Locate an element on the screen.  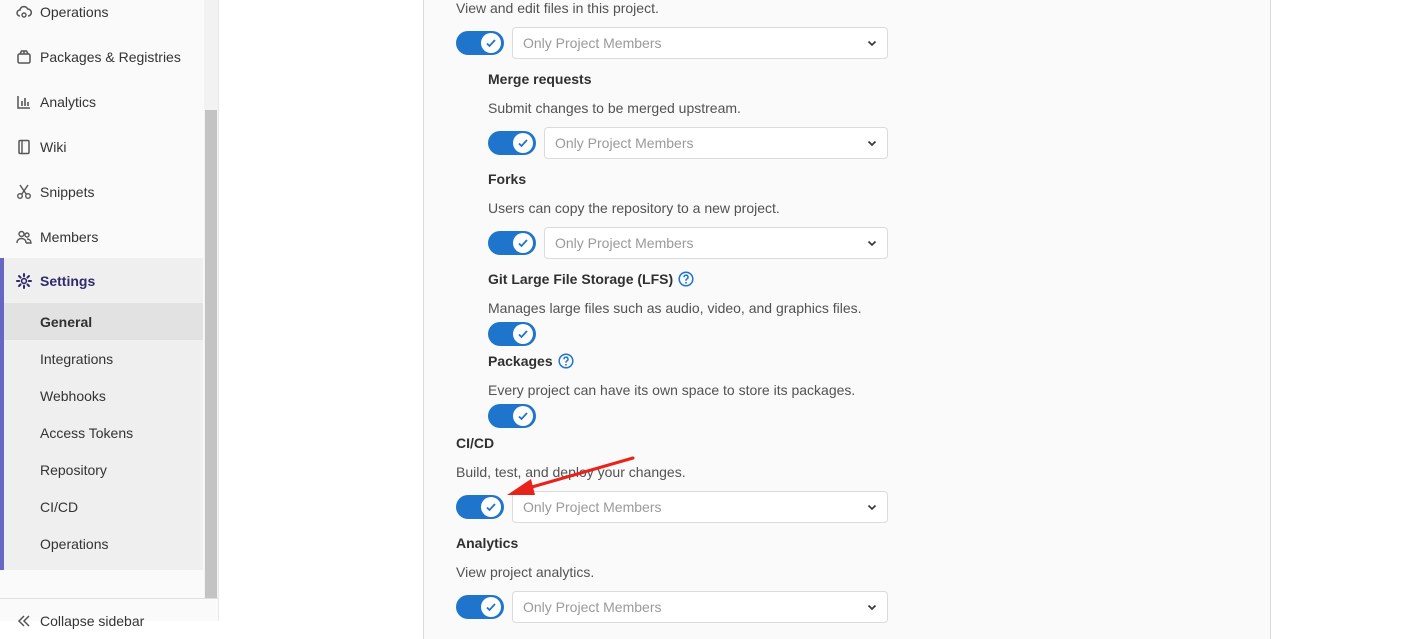
sidebar-item-snippets: Snippets is located at coordinates (101, 191).